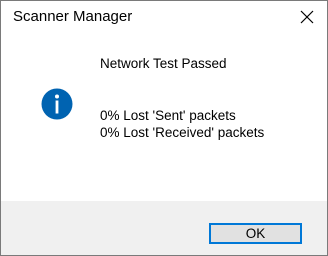 This screenshot has width=328, height=256. I want to click on window-title: Scanner Manager, so click(73, 16).